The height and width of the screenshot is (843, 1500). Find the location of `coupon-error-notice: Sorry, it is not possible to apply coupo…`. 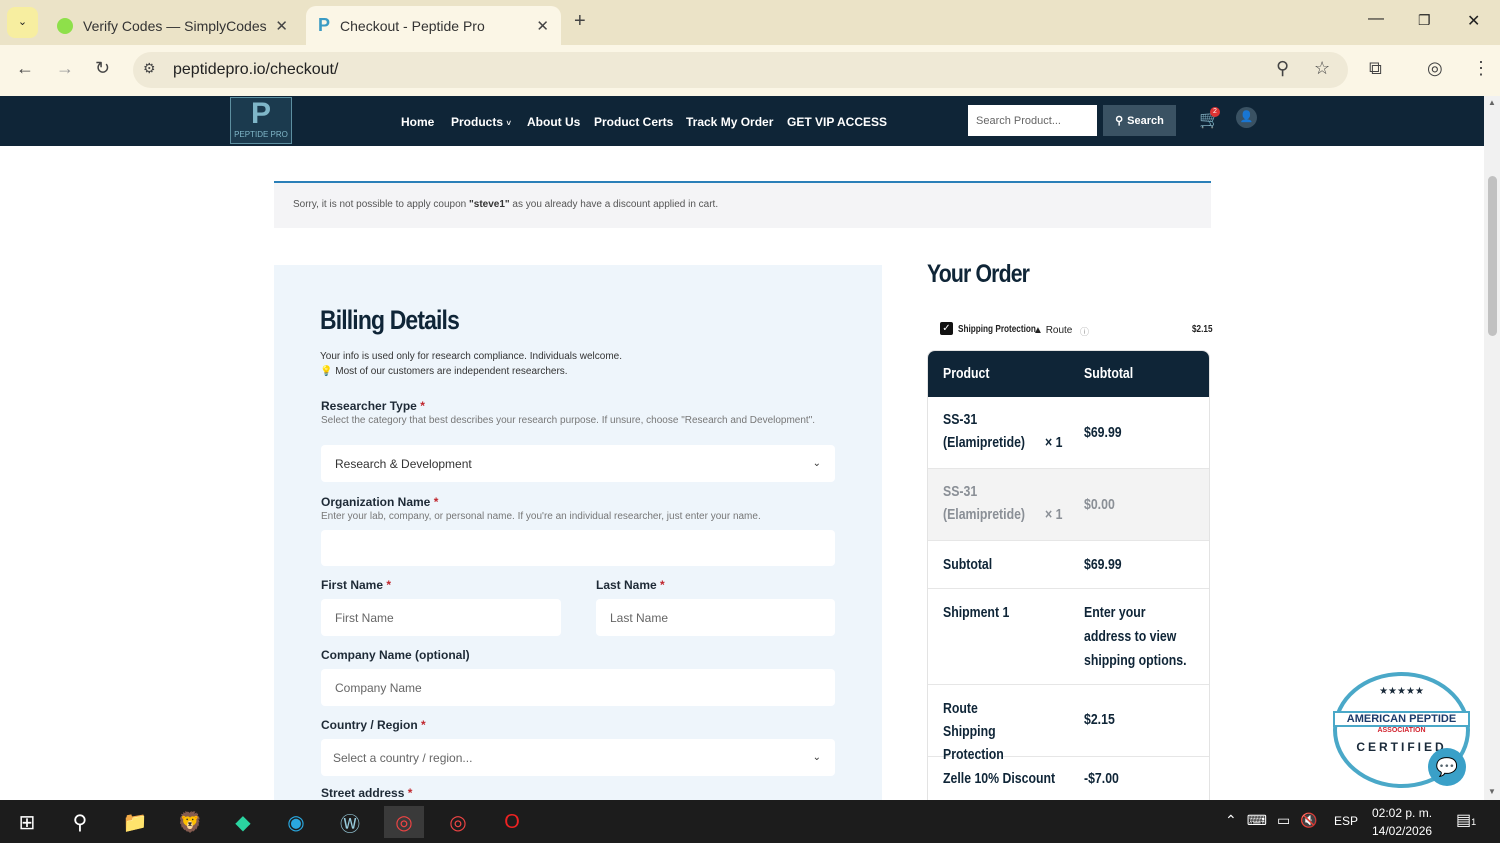

coupon-error-notice: Sorry, it is not possible to apply coupo… is located at coordinates (742, 204).